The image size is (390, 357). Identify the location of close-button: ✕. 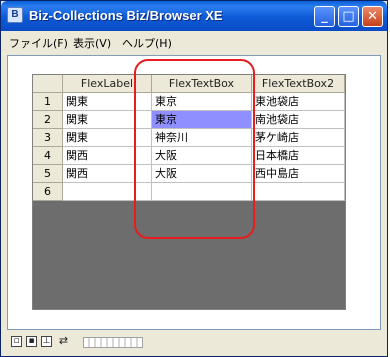
(372, 16).